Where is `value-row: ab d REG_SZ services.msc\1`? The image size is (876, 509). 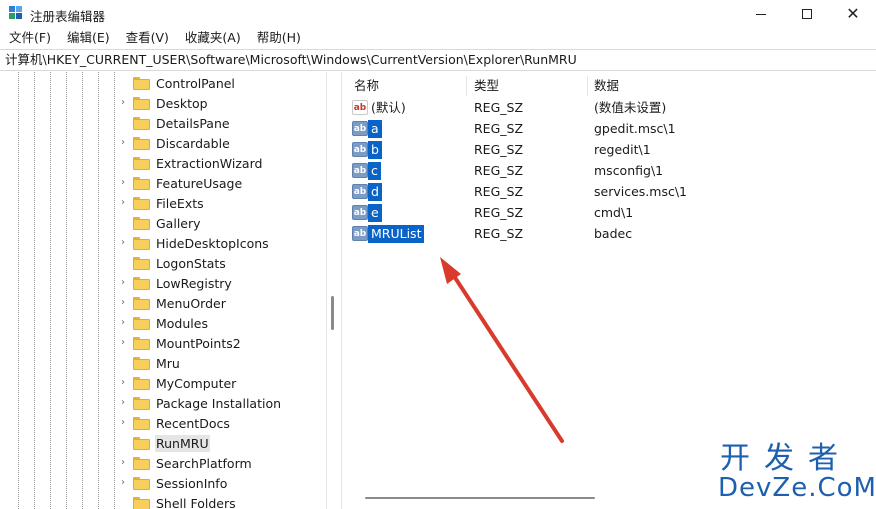 value-row: ab d REG_SZ services.msc\1 is located at coordinates (611, 191).